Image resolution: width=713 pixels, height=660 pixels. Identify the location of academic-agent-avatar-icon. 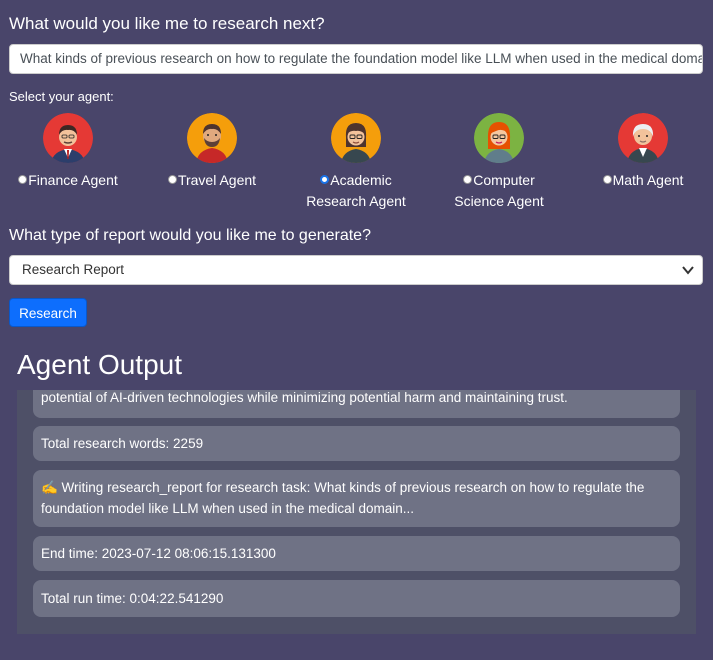
(356, 138).